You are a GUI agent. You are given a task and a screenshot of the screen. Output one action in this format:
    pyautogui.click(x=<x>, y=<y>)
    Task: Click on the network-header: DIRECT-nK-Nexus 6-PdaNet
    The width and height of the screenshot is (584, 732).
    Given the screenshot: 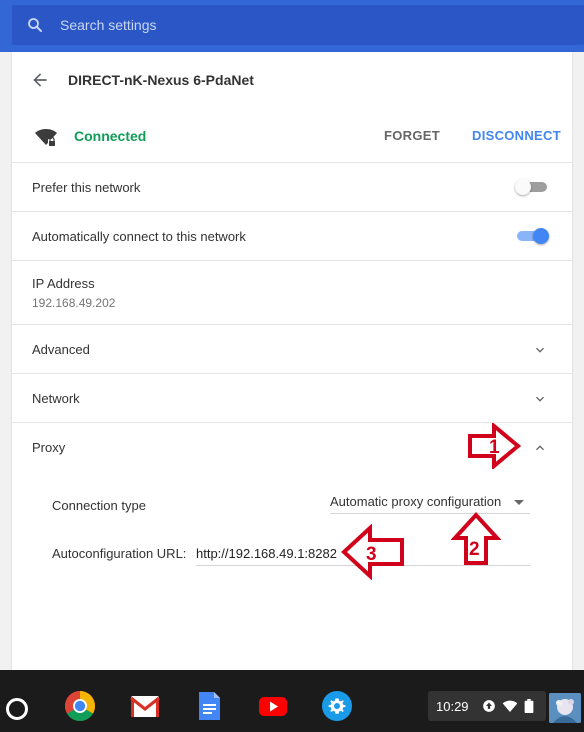 What is the action you would take?
    pyautogui.click(x=292, y=81)
    